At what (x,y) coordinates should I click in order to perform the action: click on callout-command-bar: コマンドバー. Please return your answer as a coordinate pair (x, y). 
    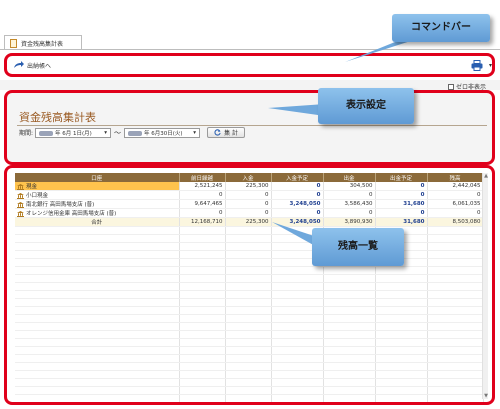
    Looking at the image, I should click on (441, 28).